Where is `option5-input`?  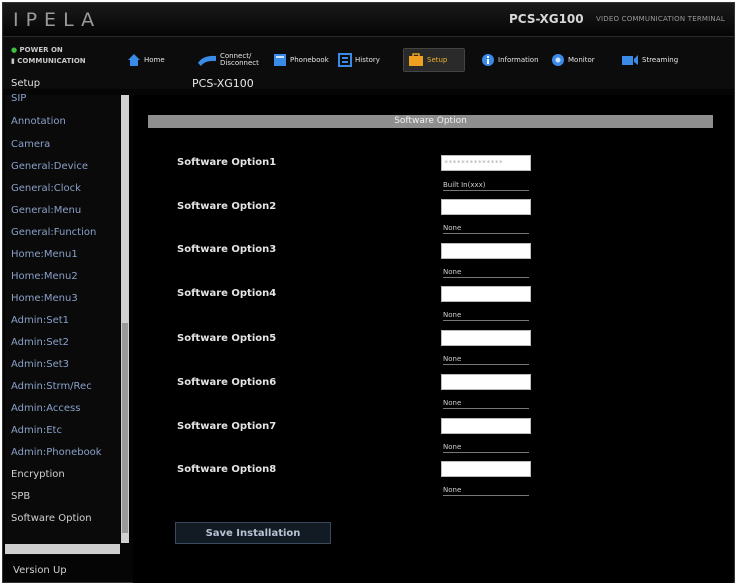 option5-input is located at coordinates (486, 338).